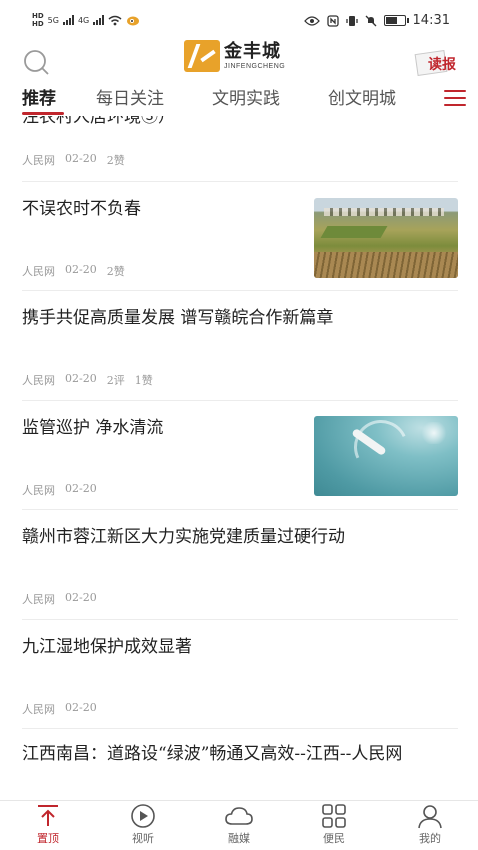  Describe the element at coordinates (351, 20) in the screenshot. I see `vibrate-icon` at that location.